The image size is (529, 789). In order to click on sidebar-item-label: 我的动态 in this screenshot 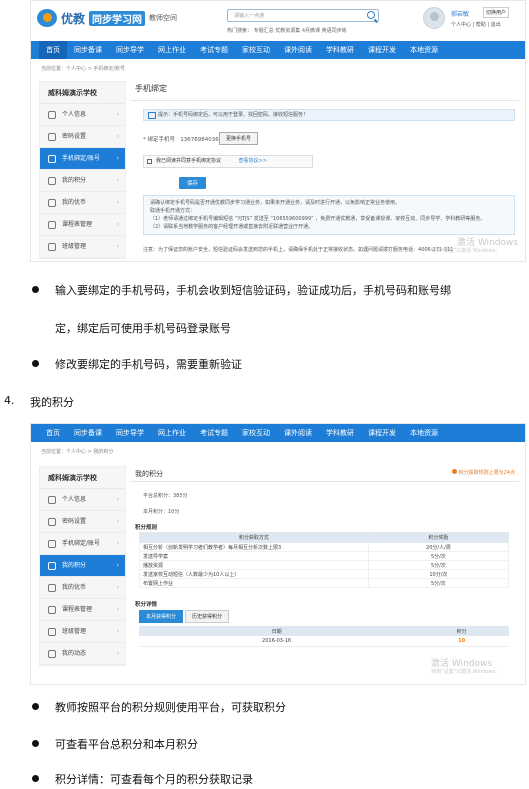, I will do `click(74, 653)`.